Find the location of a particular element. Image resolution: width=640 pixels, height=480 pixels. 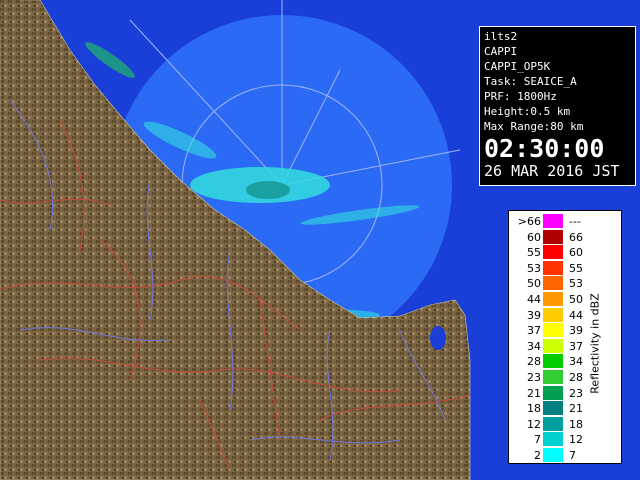

task-label: Task: SEAICE_A is located at coordinates (530, 81).